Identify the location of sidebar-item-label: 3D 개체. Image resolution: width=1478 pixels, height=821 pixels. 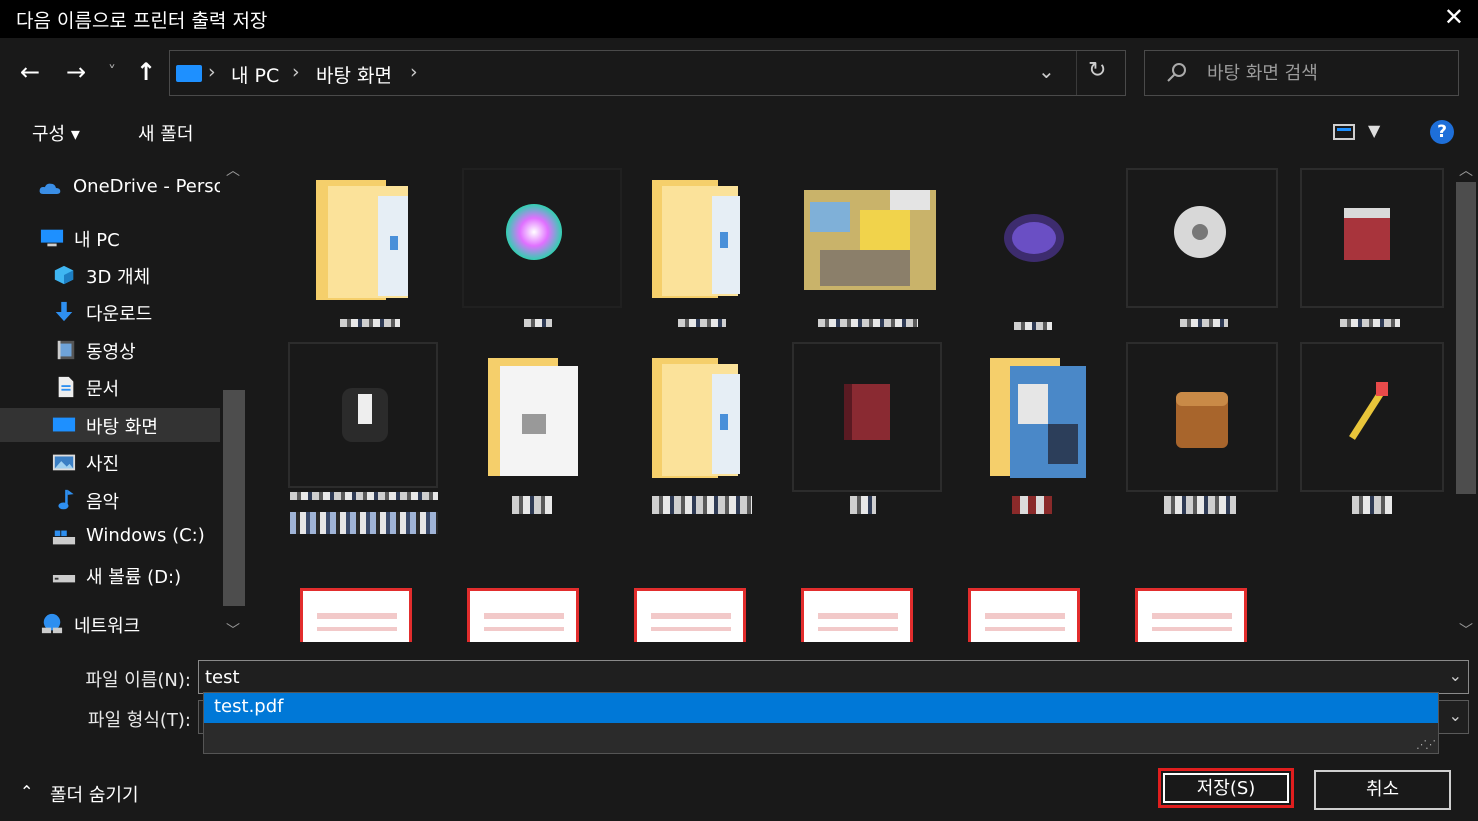
(118, 277).